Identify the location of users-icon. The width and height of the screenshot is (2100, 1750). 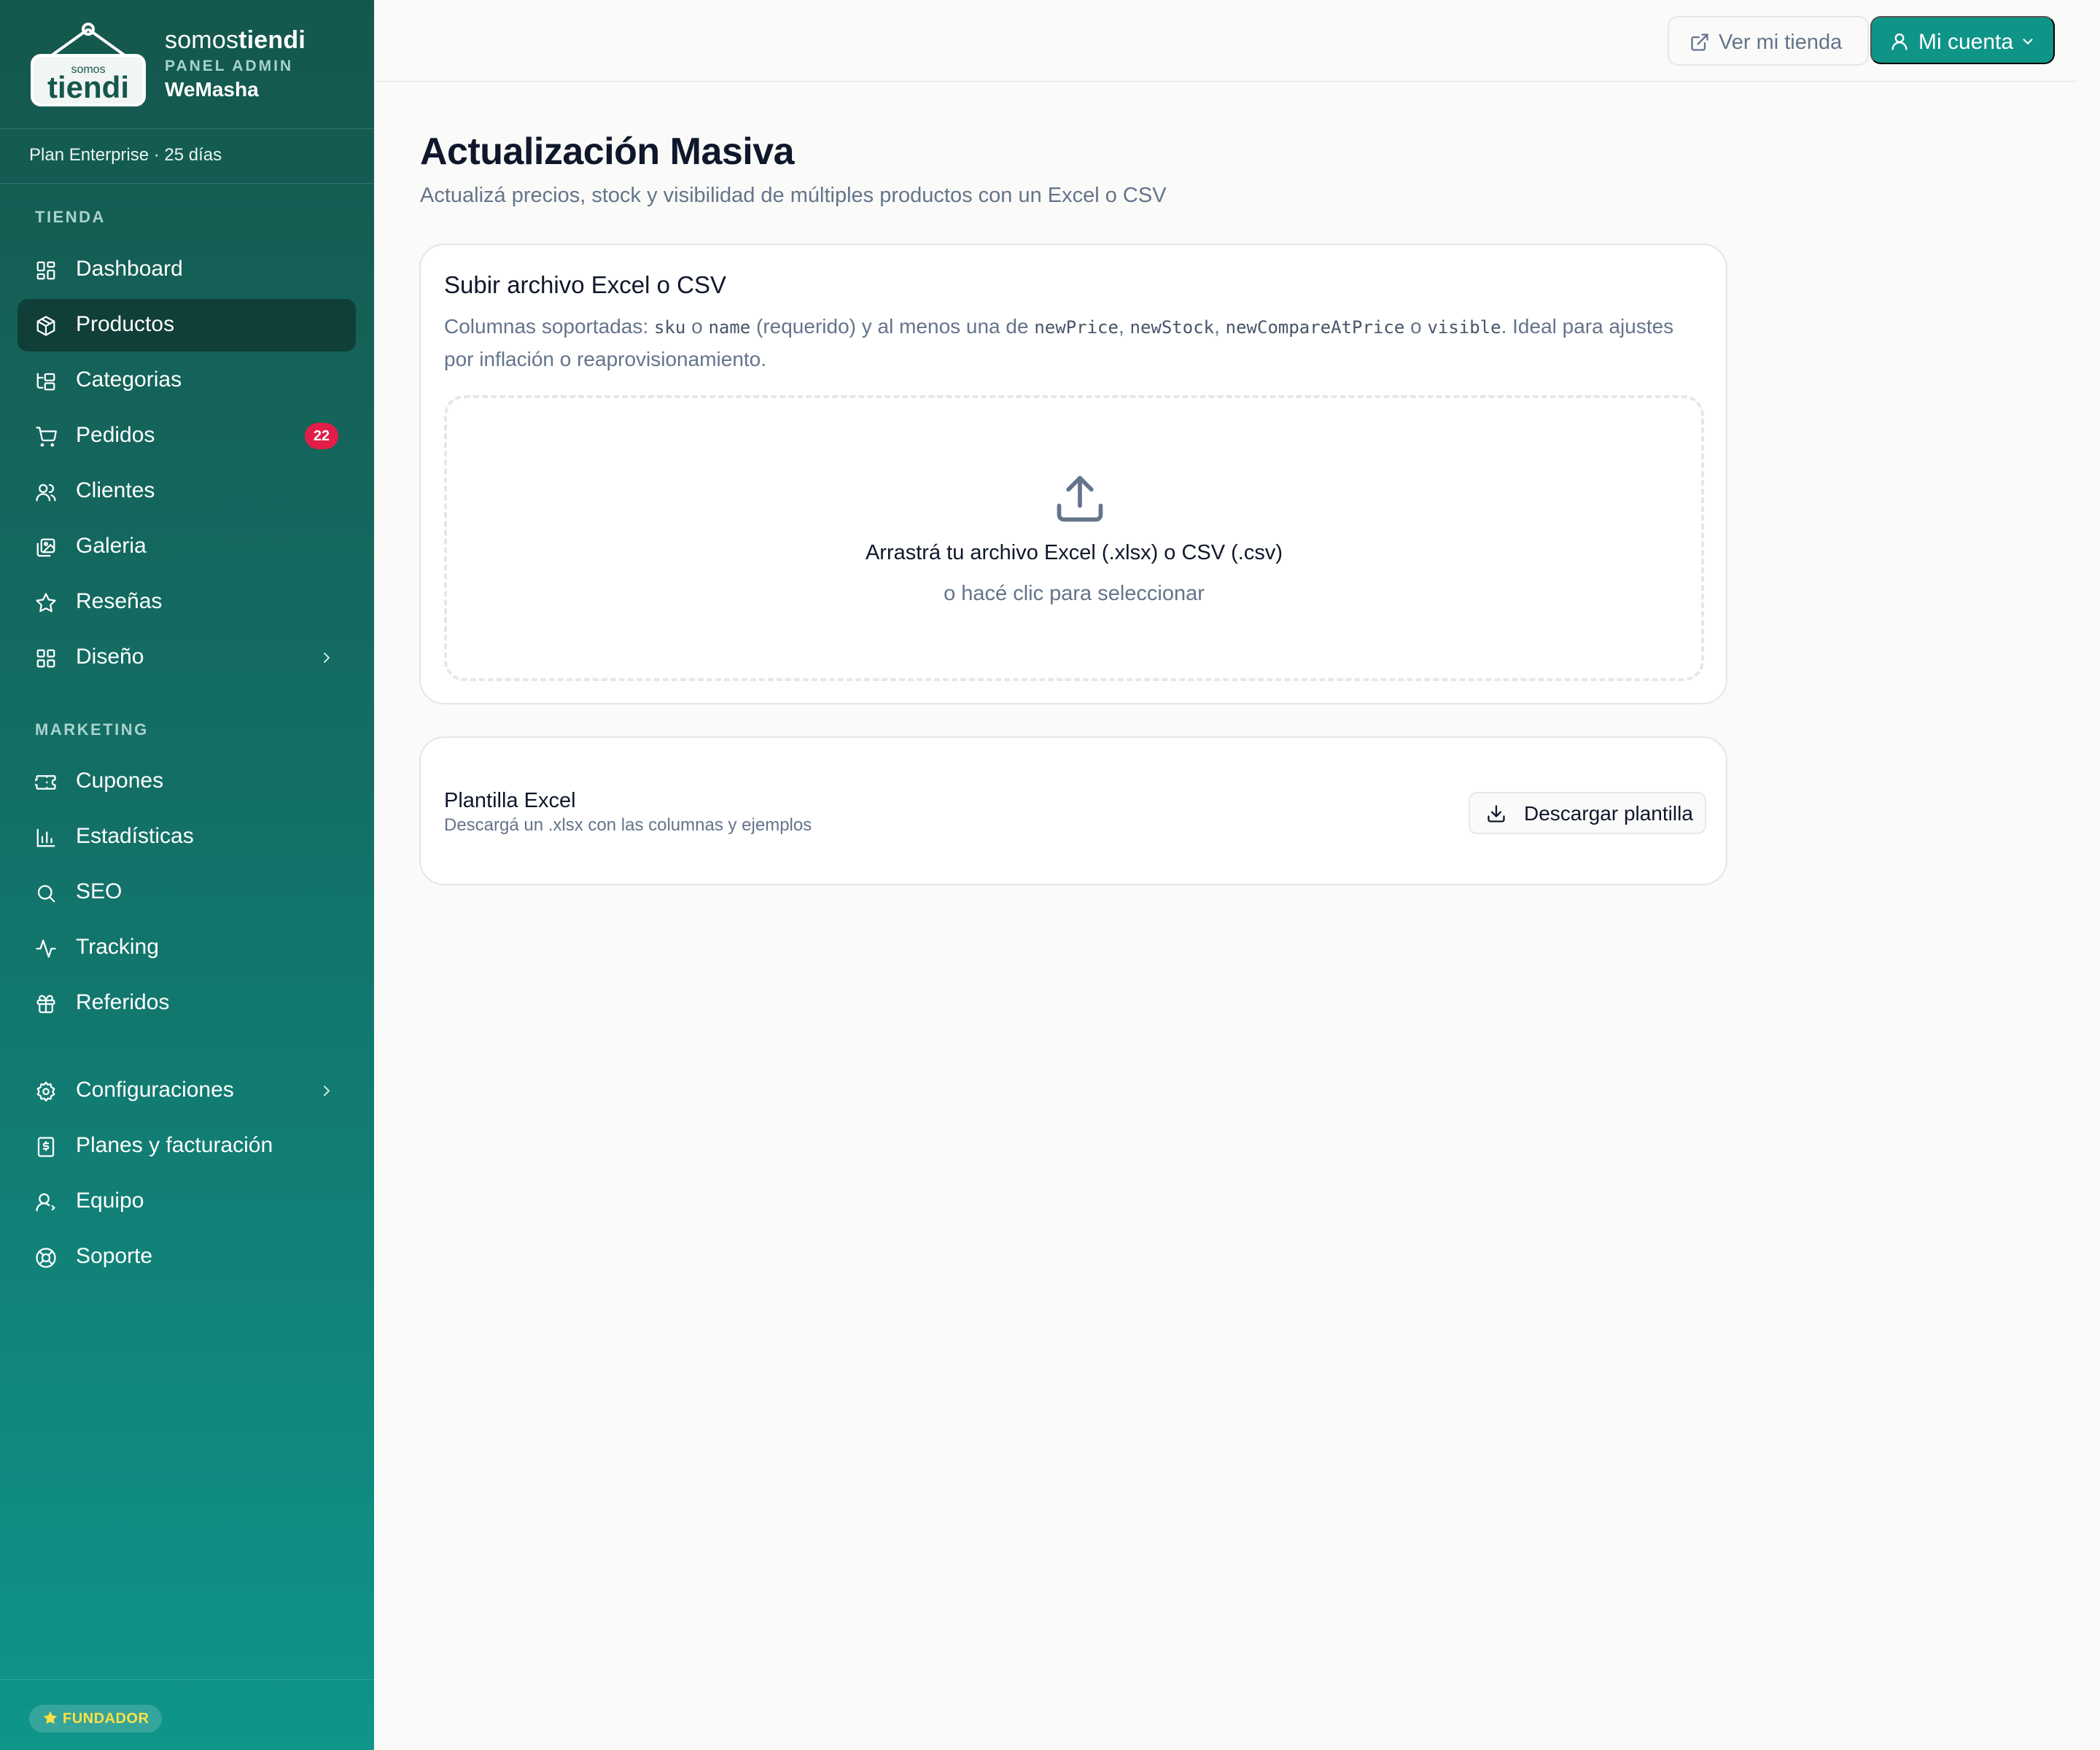
(46, 492).